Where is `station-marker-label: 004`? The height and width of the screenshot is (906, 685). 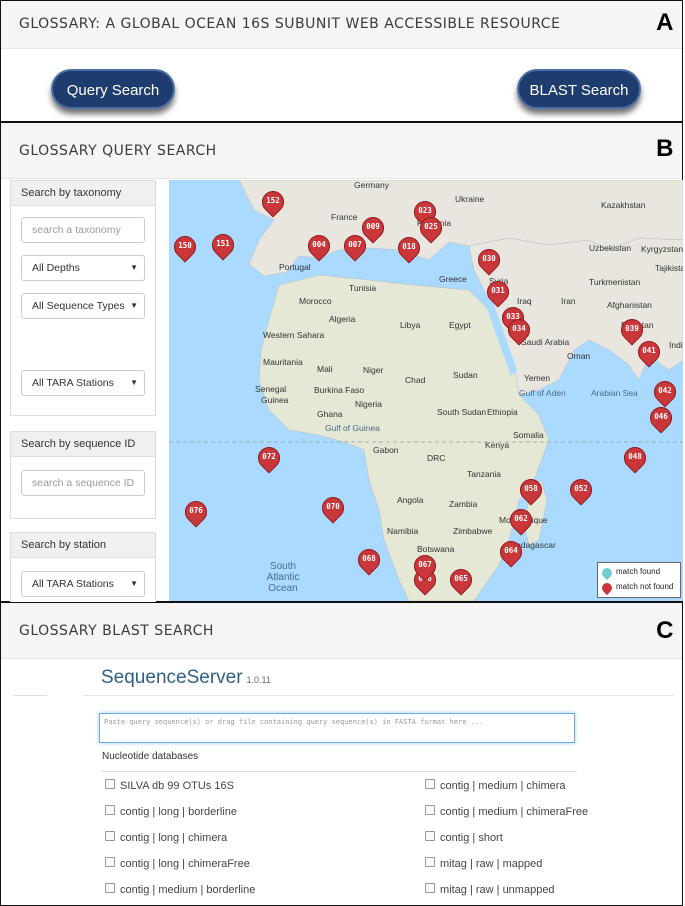
station-marker-label: 004 is located at coordinates (319, 244).